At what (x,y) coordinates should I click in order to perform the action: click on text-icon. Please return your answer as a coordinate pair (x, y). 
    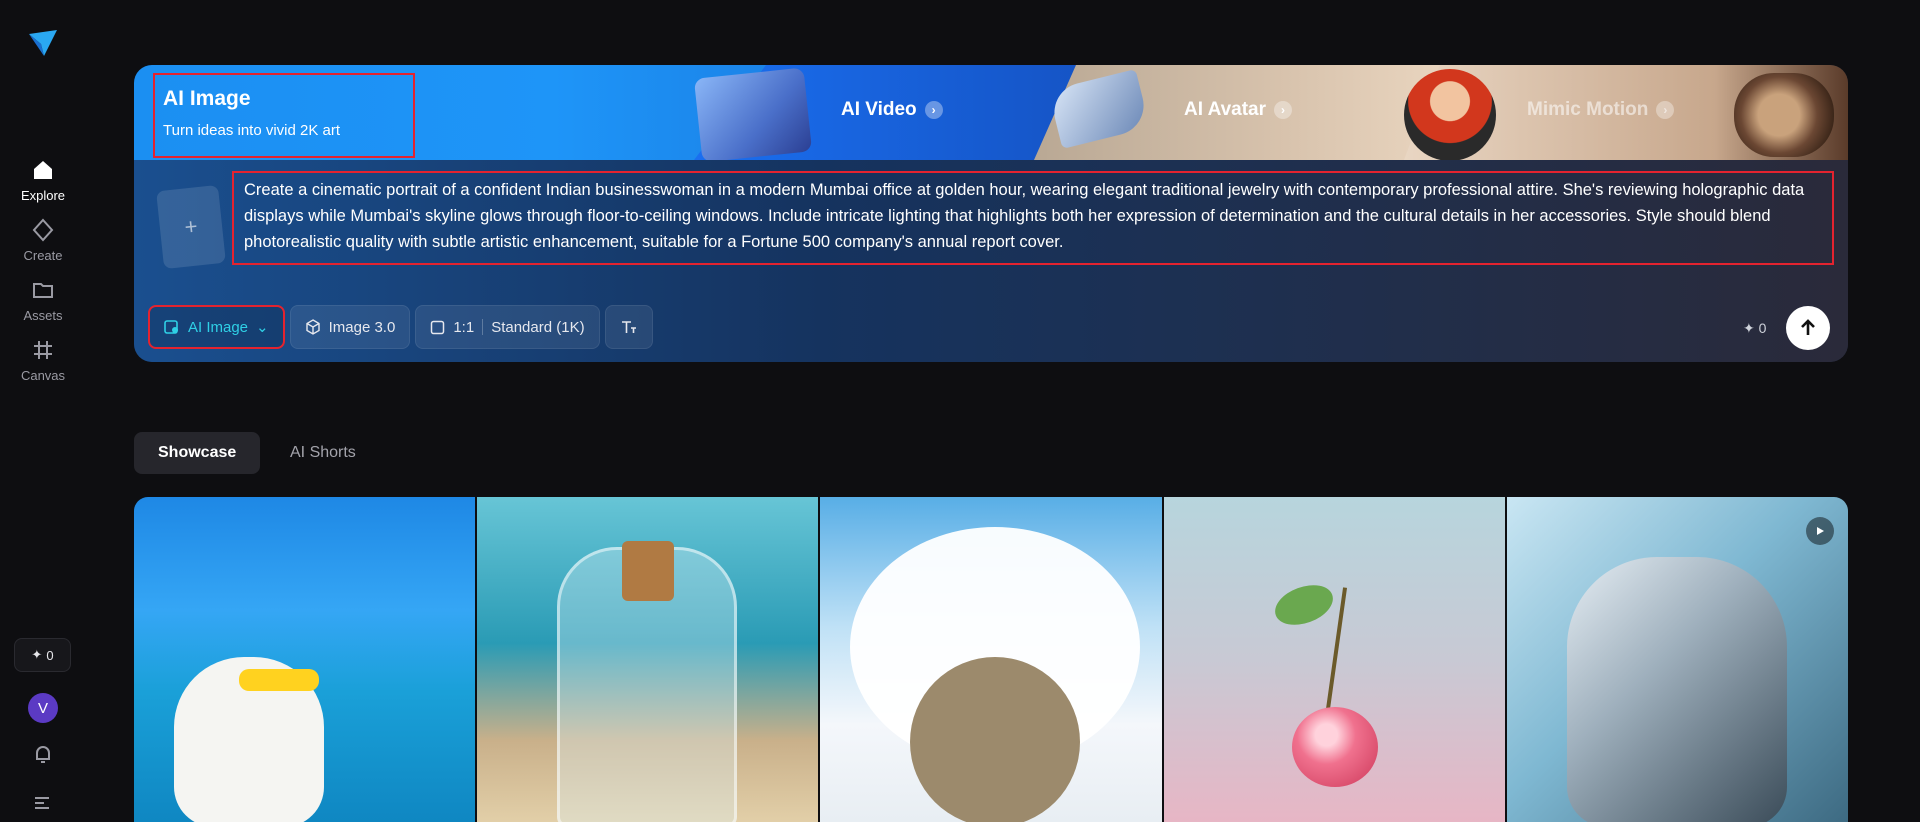
    Looking at the image, I should click on (628, 327).